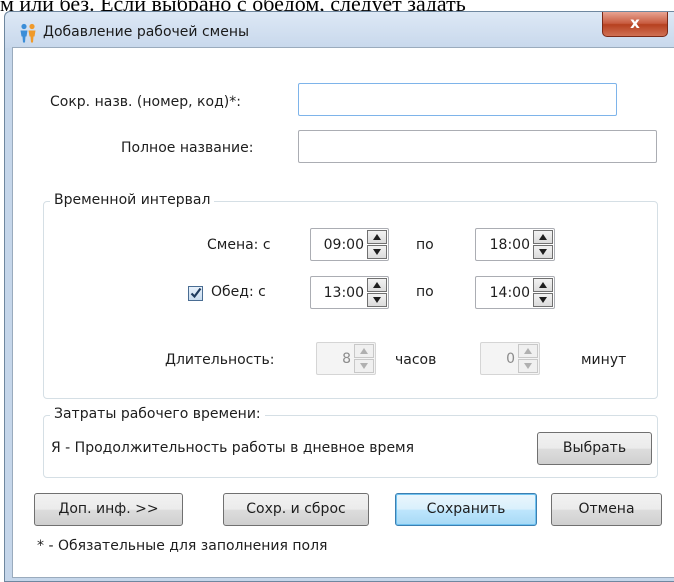 Image resolution: width=674 pixels, height=582 pixels. I want to click on save-and-reset-button: Сохр. и сброс, so click(296, 509).